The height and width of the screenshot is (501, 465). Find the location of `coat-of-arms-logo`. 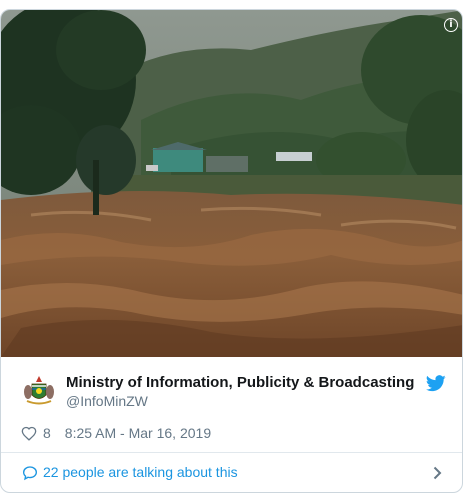

coat-of-arms-logo is located at coordinates (39, 391).